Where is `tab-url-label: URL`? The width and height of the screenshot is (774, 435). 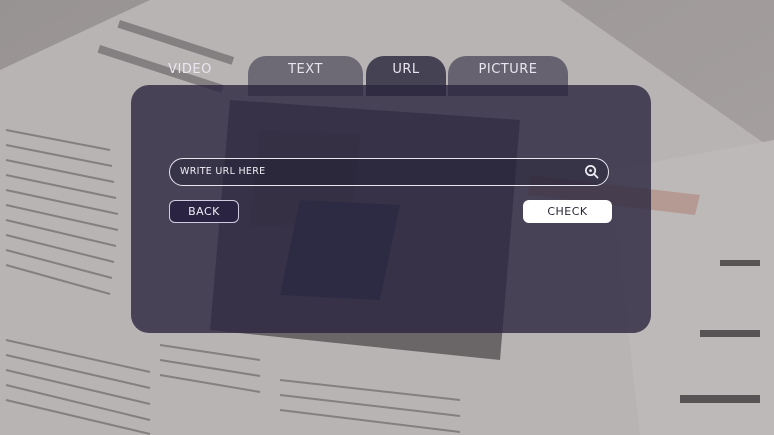
tab-url-label: URL is located at coordinates (406, 69).